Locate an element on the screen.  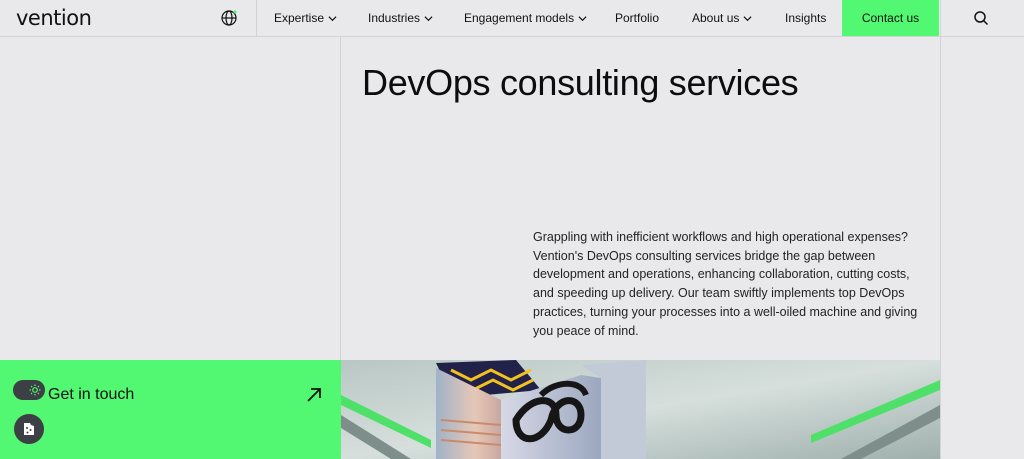
cookie-icon is located at coordinates (29, 429).